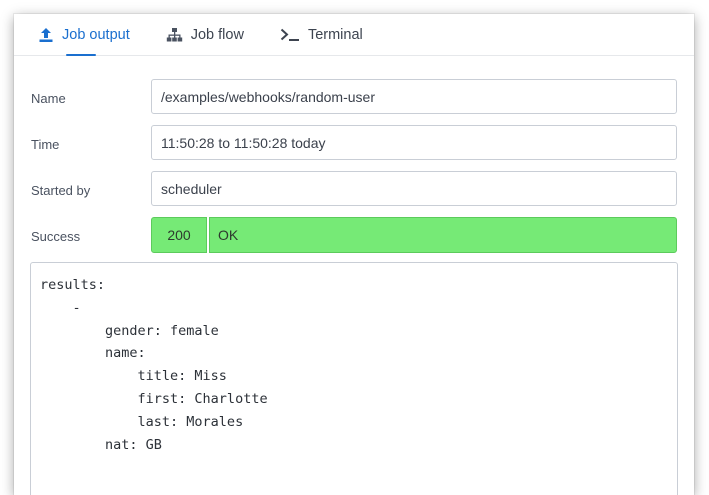  I want to click on upload-icon, so click(46, 35).